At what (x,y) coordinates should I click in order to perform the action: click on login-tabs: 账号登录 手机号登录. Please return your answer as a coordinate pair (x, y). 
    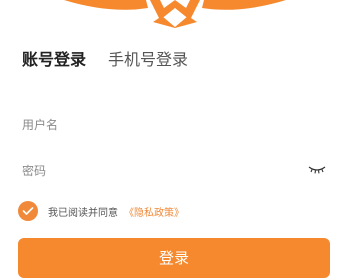
    Looking at the image, I should click on (105, 60).